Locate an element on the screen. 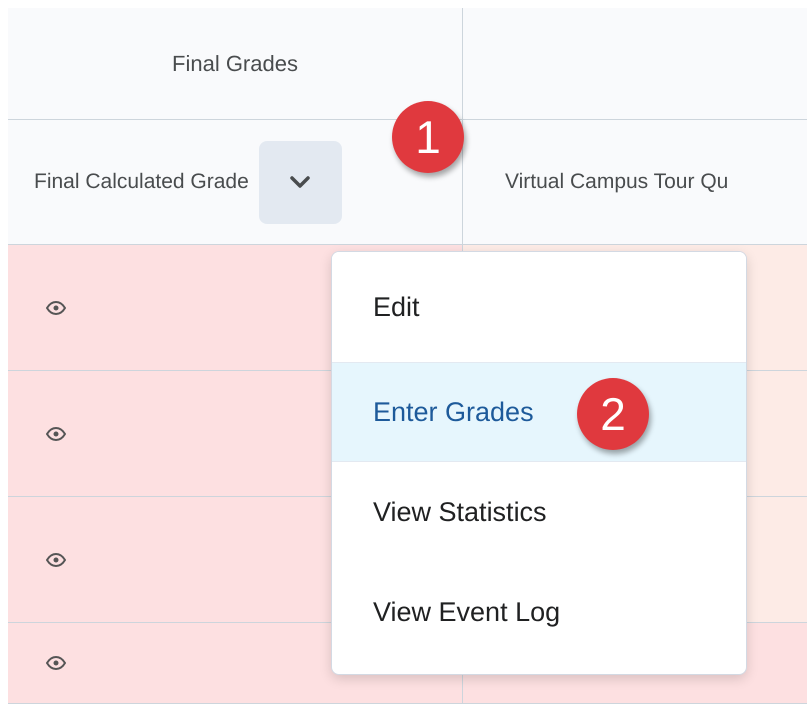  column-header: Virtual Campus Tour Qu is located at coordinates (616, 182).